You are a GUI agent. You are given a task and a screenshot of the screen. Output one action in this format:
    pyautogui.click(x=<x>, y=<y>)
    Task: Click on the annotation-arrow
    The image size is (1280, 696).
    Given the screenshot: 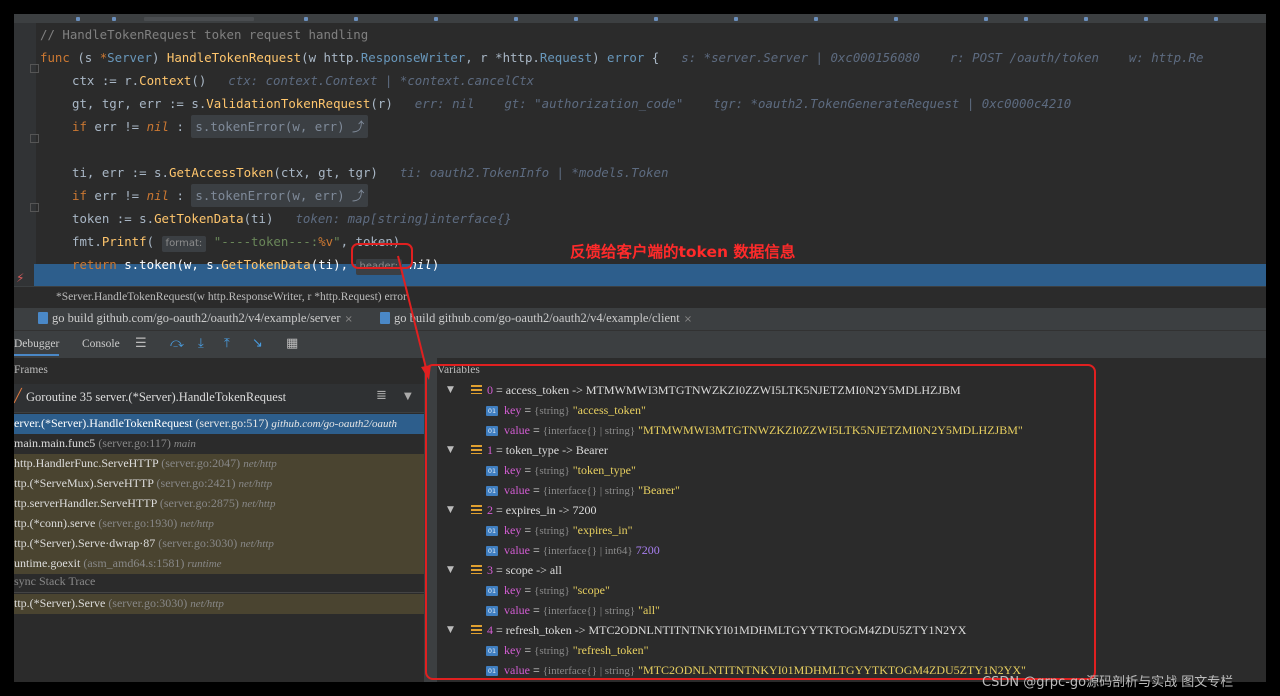 What is the action you would take?
    pyautogui.click(x=414, y=317)
    